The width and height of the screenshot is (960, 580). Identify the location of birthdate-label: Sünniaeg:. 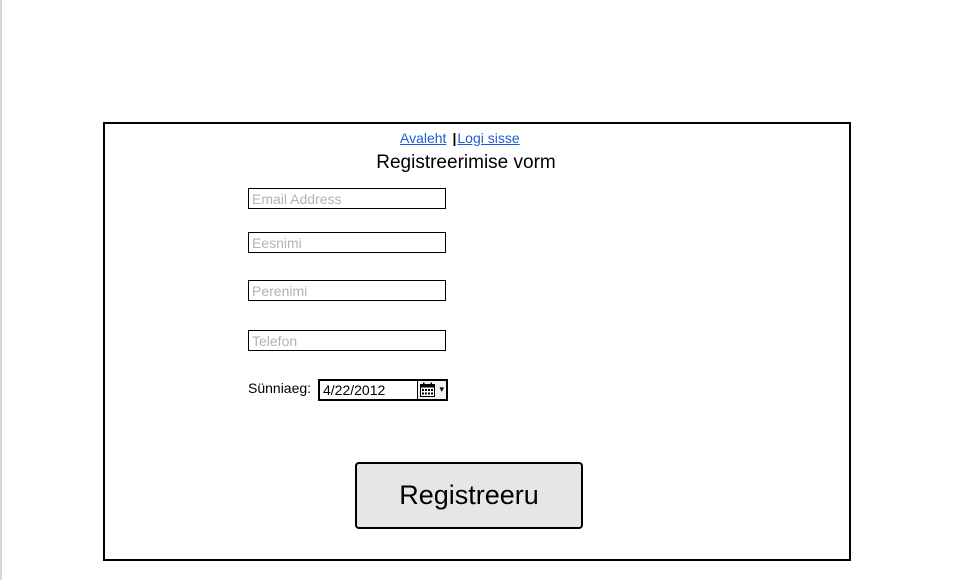
(280, 388).